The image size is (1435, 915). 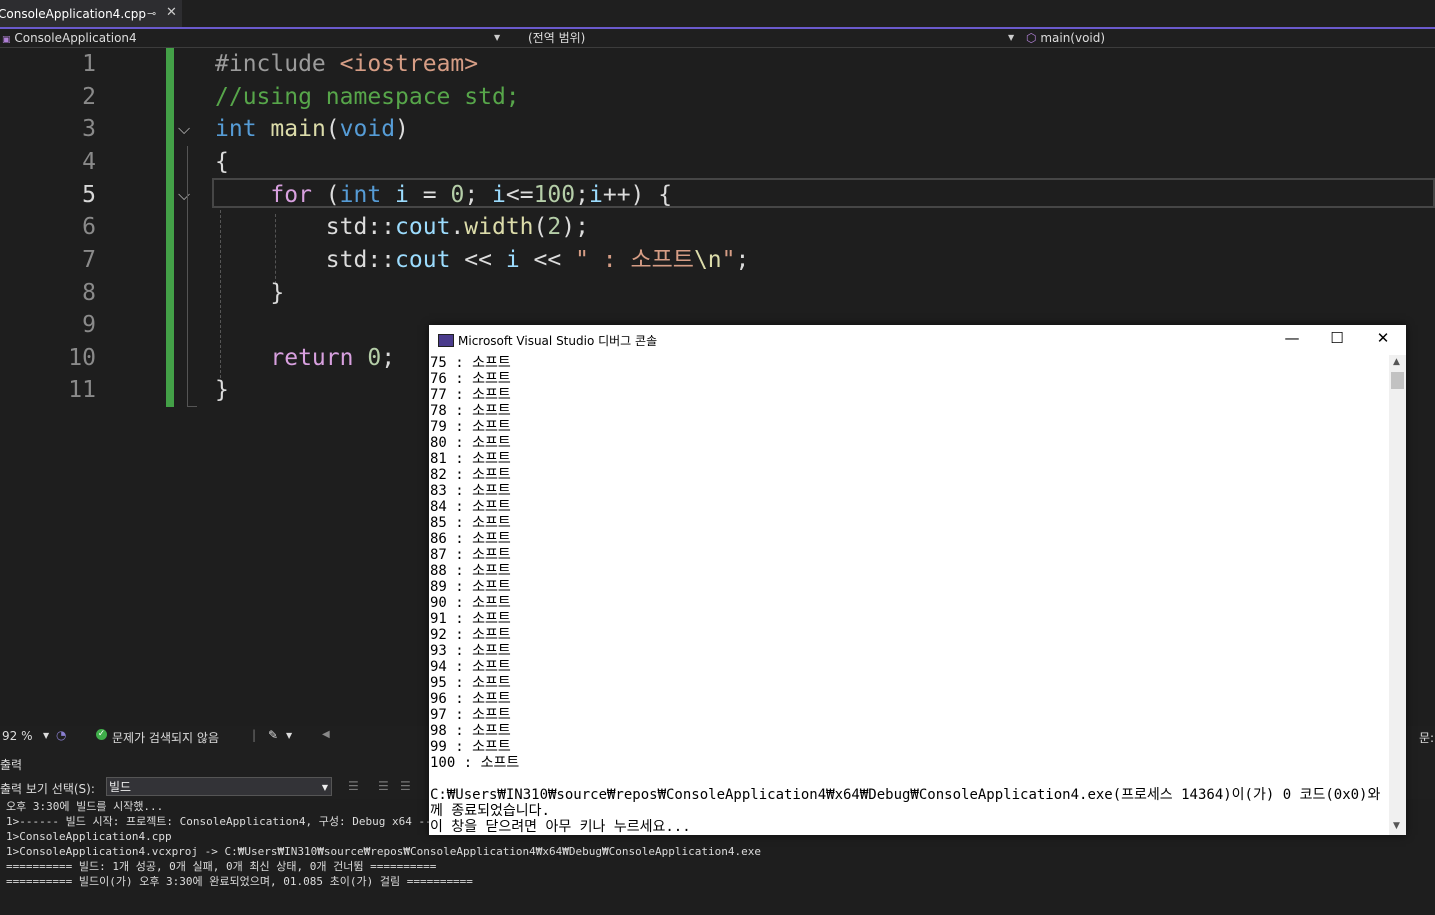 What do you see at coordinates (347, 64) in the screenshot?
I see `code-line: #include <iostream>` at bounding box center [347, 64].